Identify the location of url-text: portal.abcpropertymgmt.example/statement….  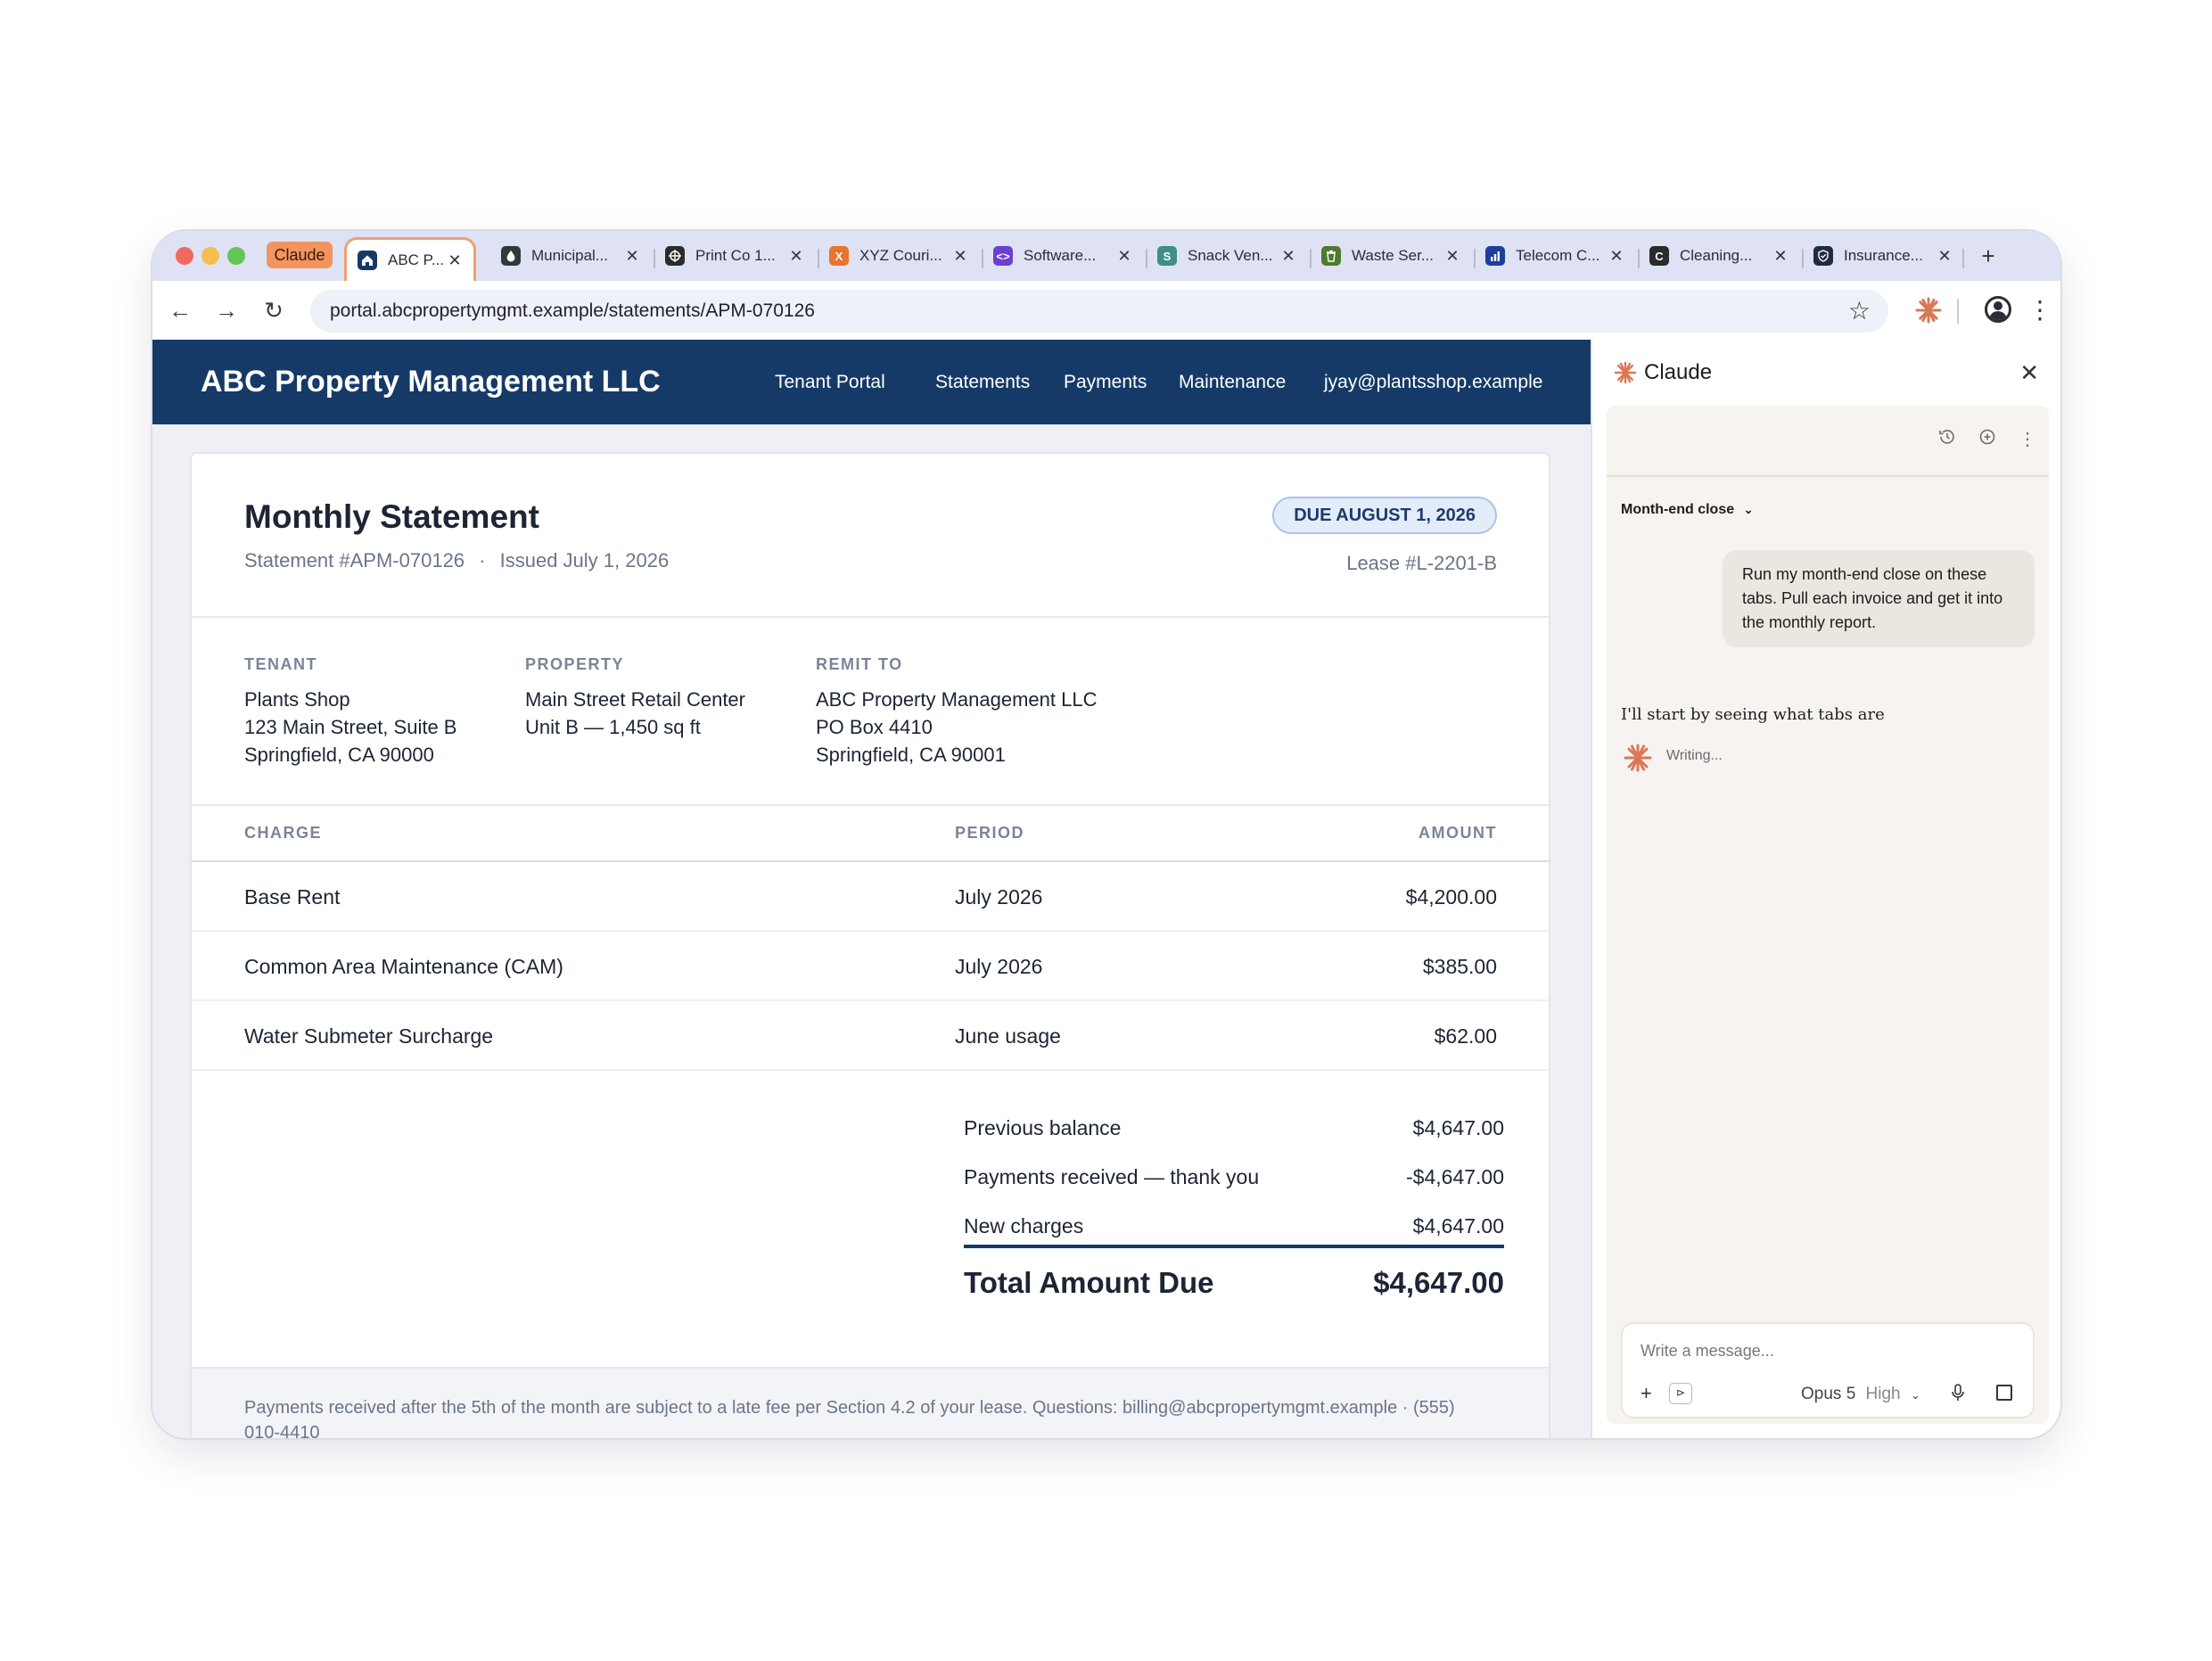
(572, 311).